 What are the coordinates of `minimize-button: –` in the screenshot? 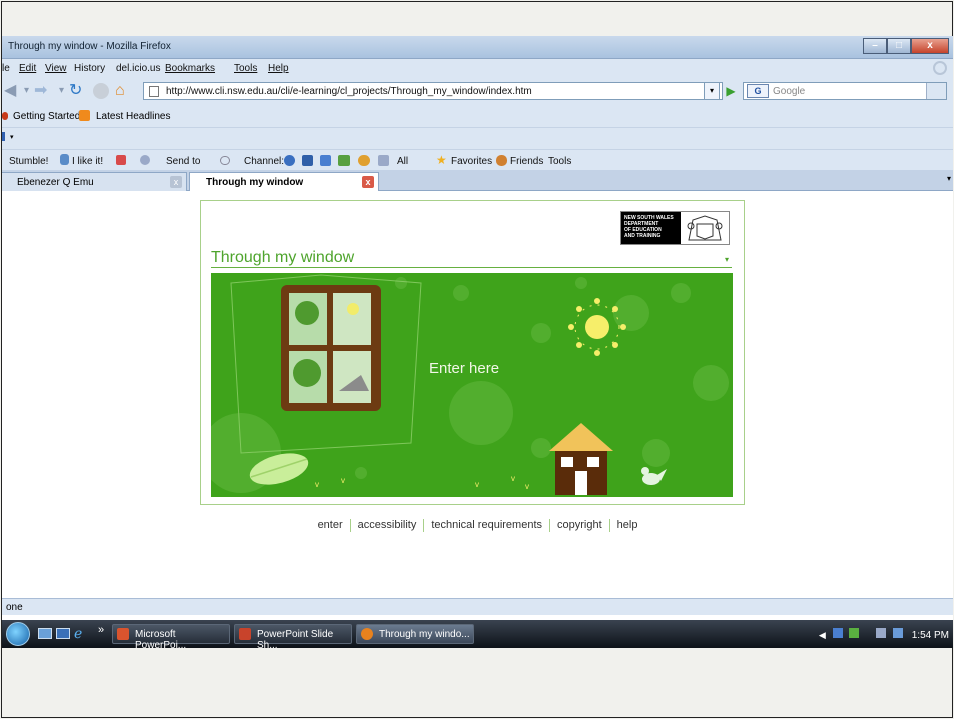 It's located at (875, 46).